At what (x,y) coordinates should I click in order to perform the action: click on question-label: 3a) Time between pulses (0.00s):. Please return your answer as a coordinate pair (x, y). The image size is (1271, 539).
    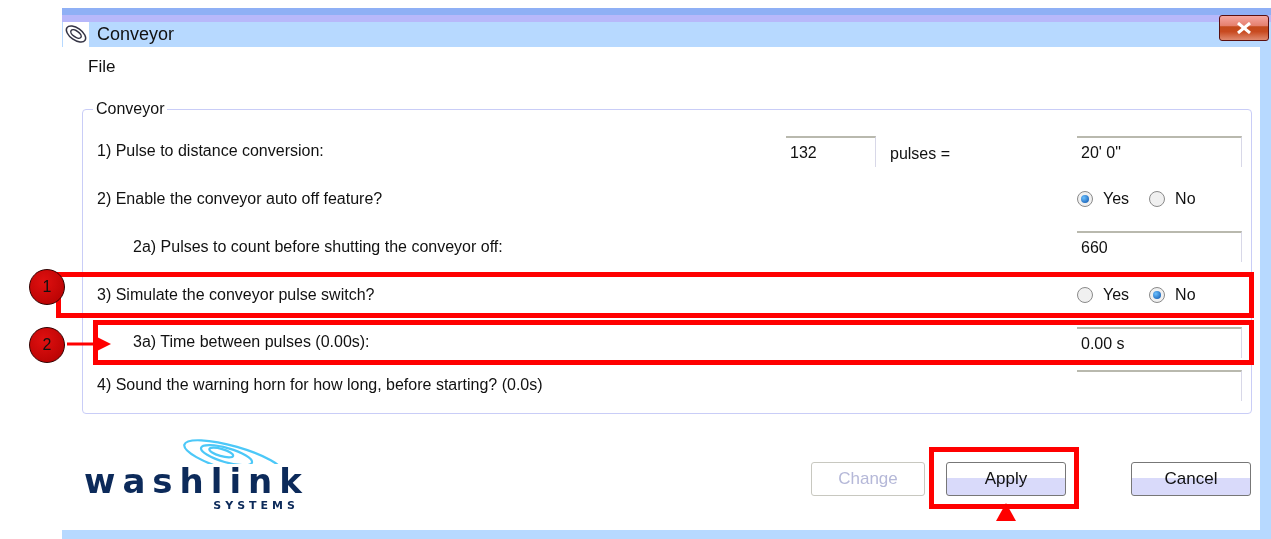
    Looking at the image, I should click on (252, 342).